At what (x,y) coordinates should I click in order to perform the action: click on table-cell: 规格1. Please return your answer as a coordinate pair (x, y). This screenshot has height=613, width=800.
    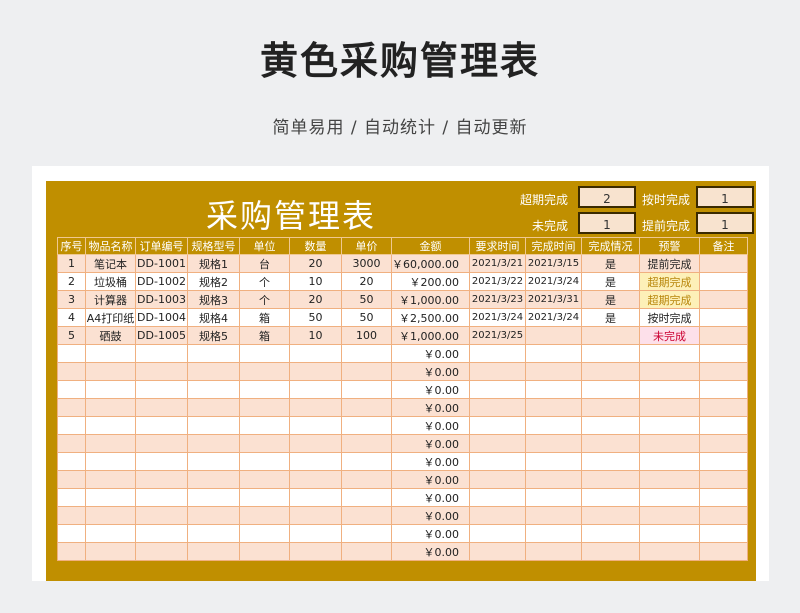
    Looking at the image, I should click on (213, 263).